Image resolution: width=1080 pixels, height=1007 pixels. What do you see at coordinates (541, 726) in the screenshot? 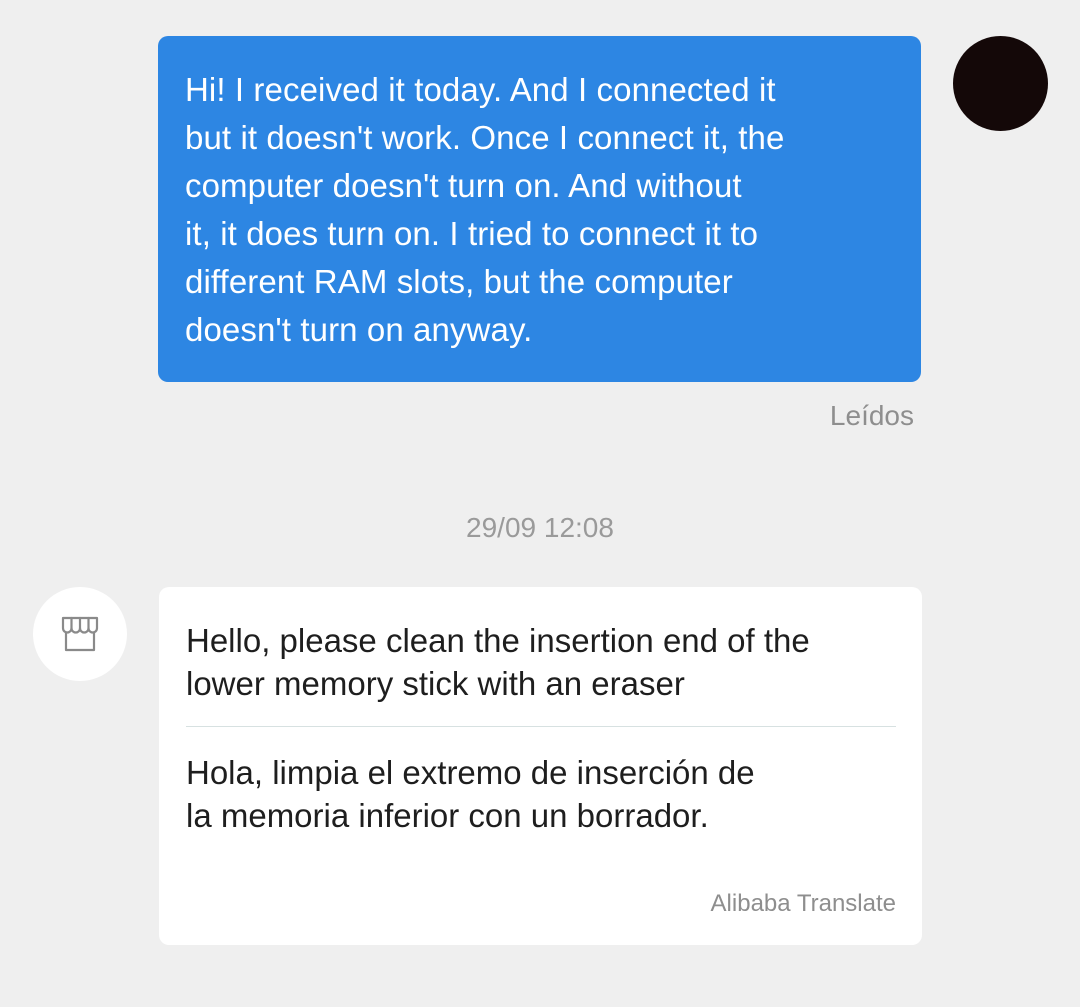
I see `translation-divider` at bounding box center [541, 726].